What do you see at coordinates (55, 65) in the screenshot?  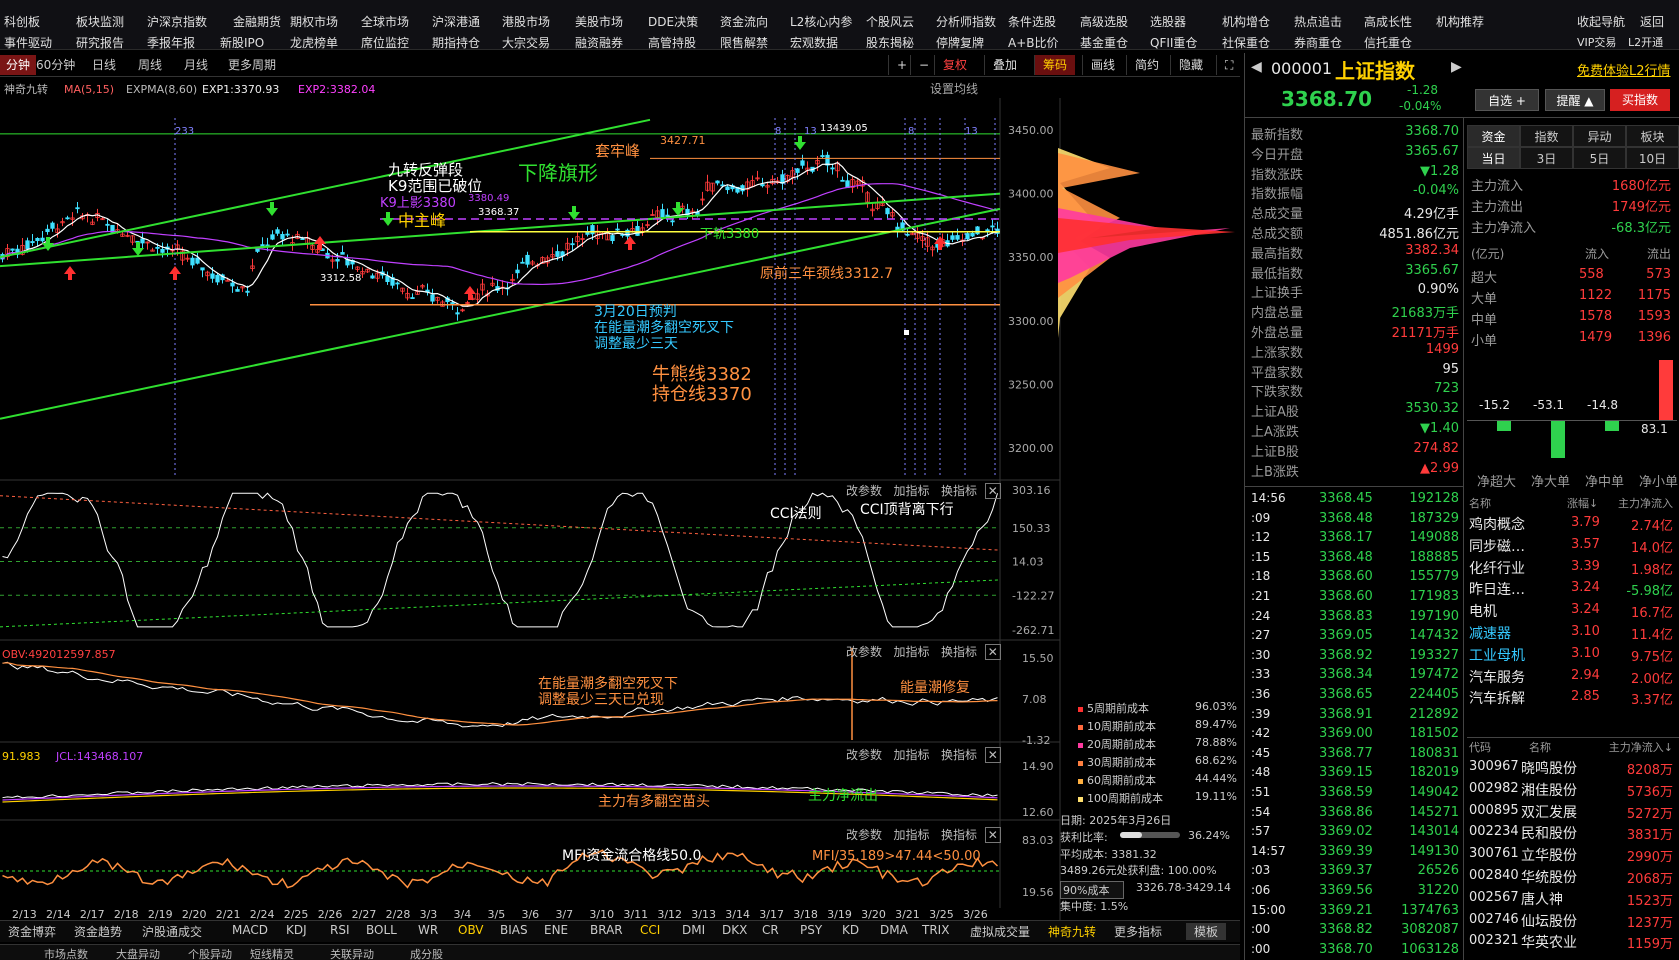 I see `period-60min-tab: 60分钟` at bounding box center [55, 65].